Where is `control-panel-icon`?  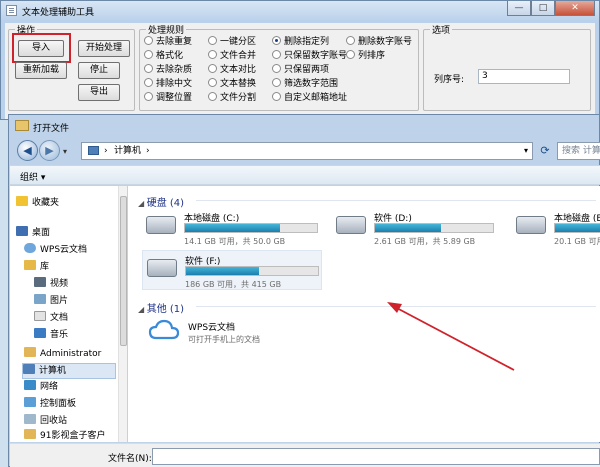 control-panel-icon is located at coordinates (30, 402).